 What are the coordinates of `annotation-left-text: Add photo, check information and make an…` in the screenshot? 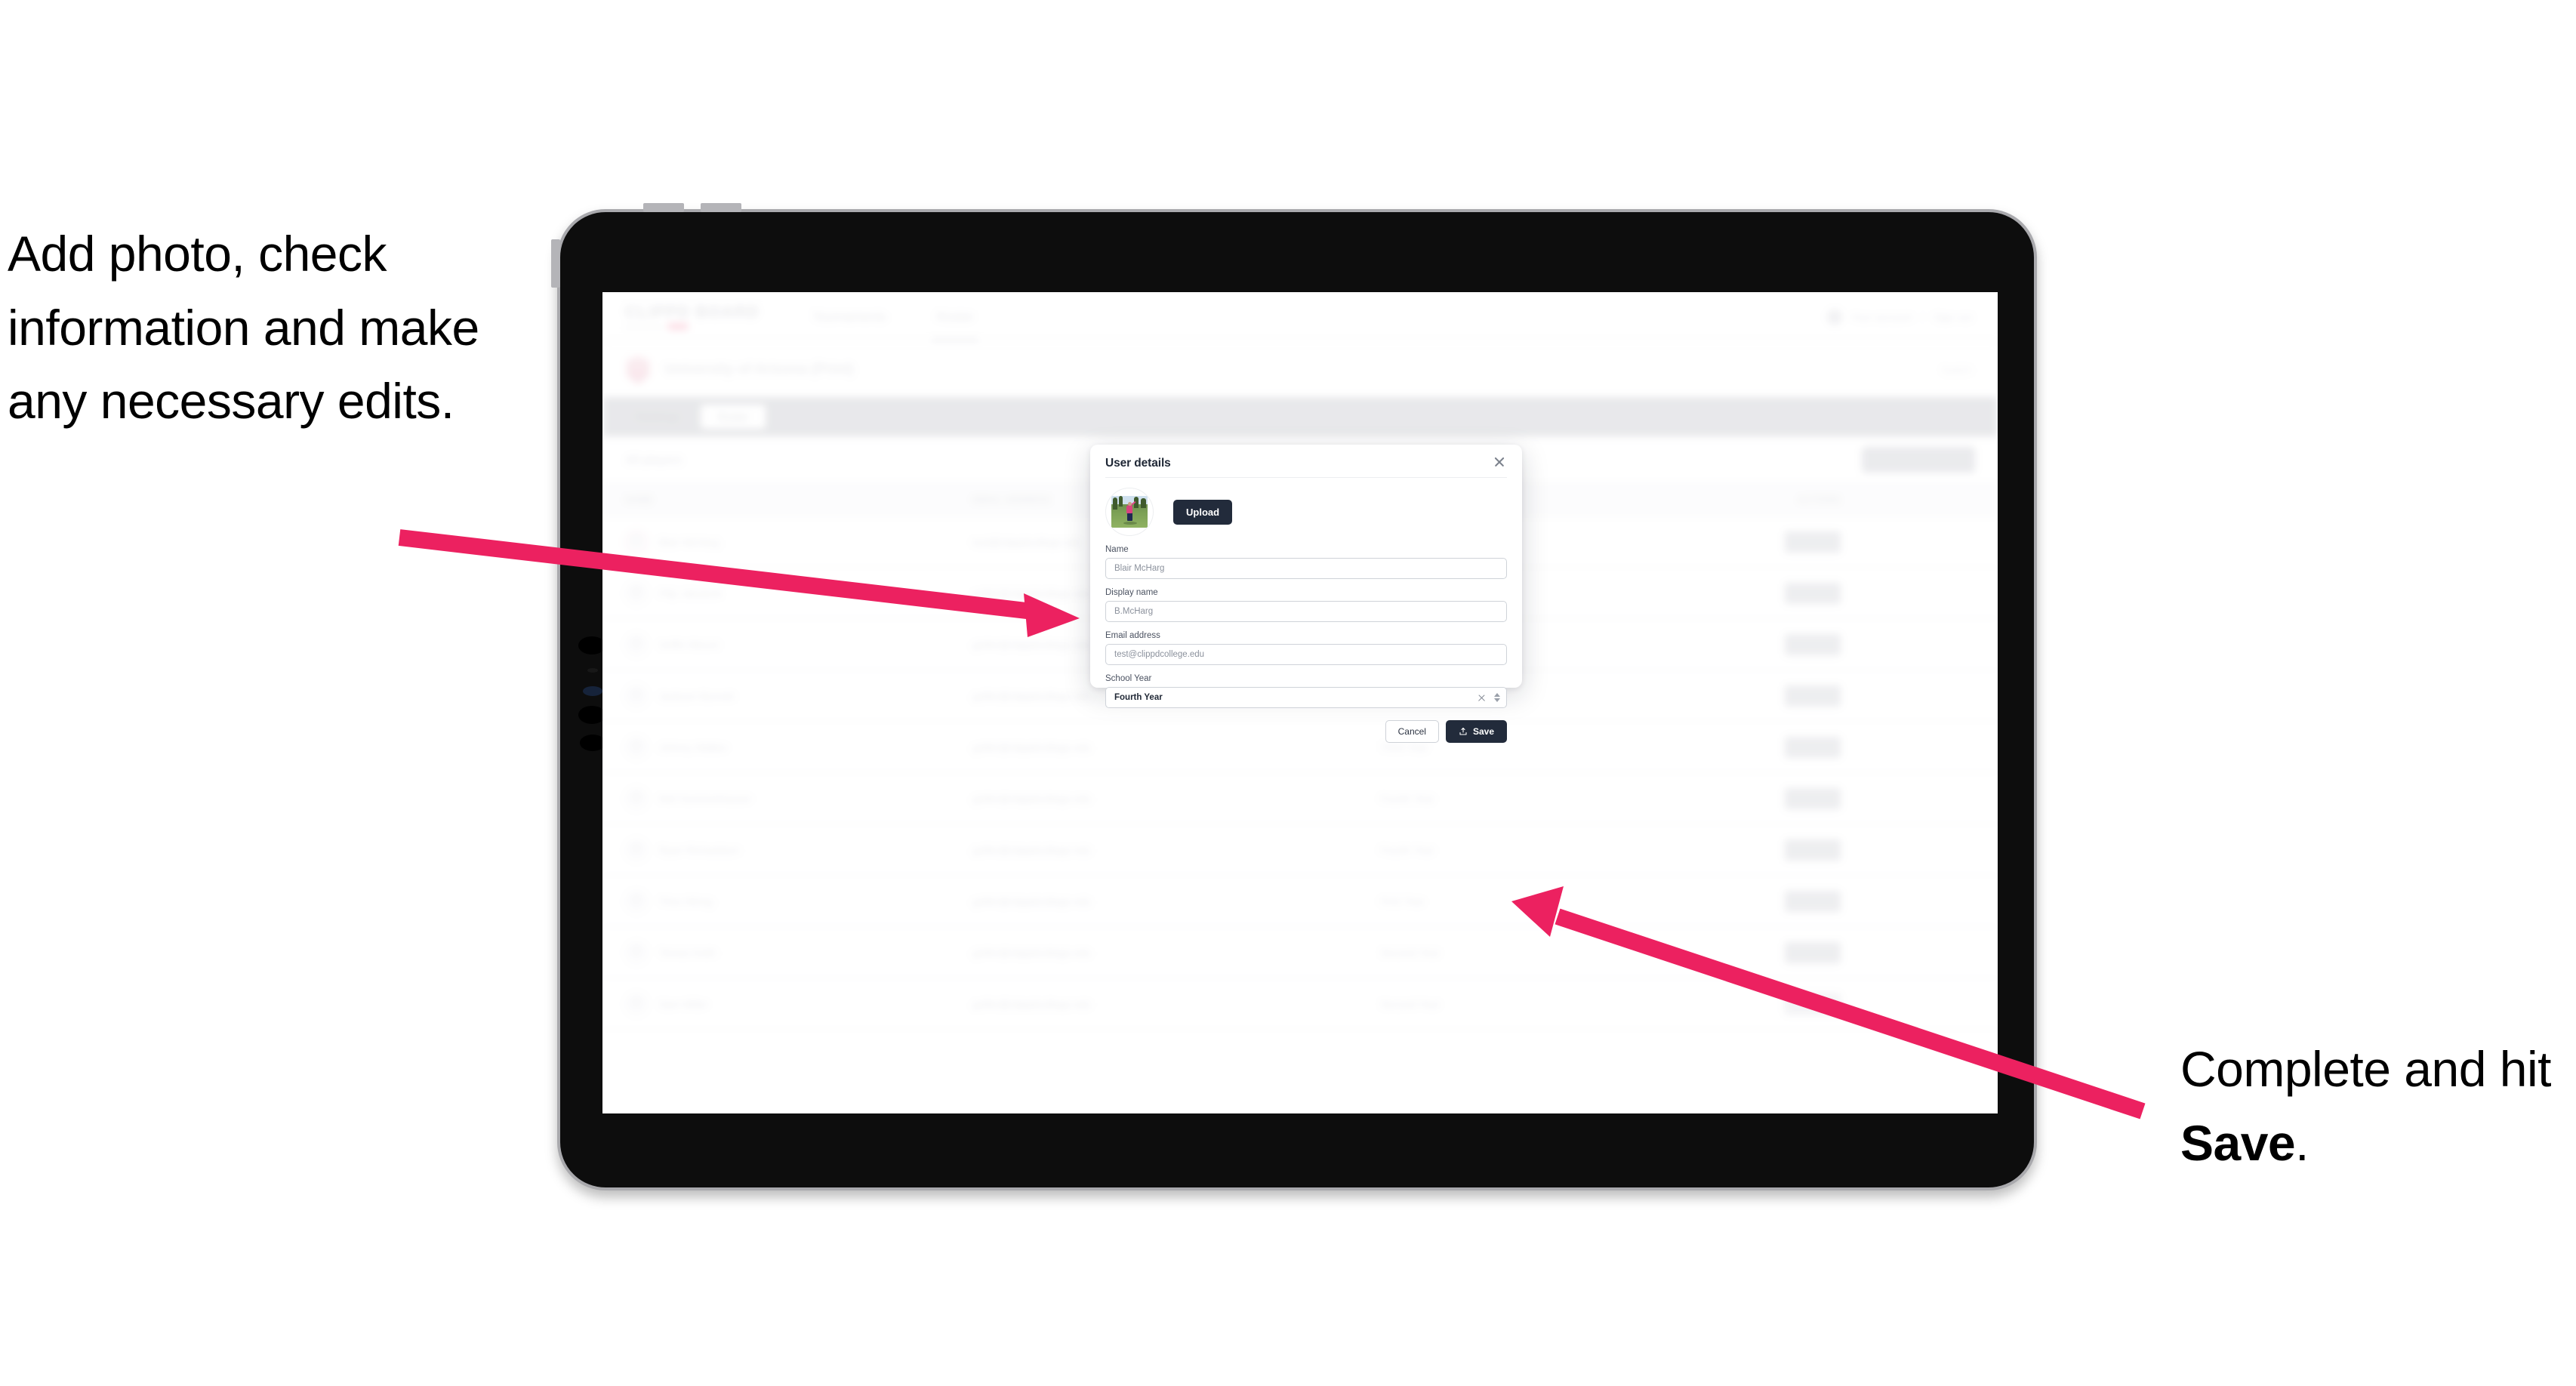 It's located at (243, 328).